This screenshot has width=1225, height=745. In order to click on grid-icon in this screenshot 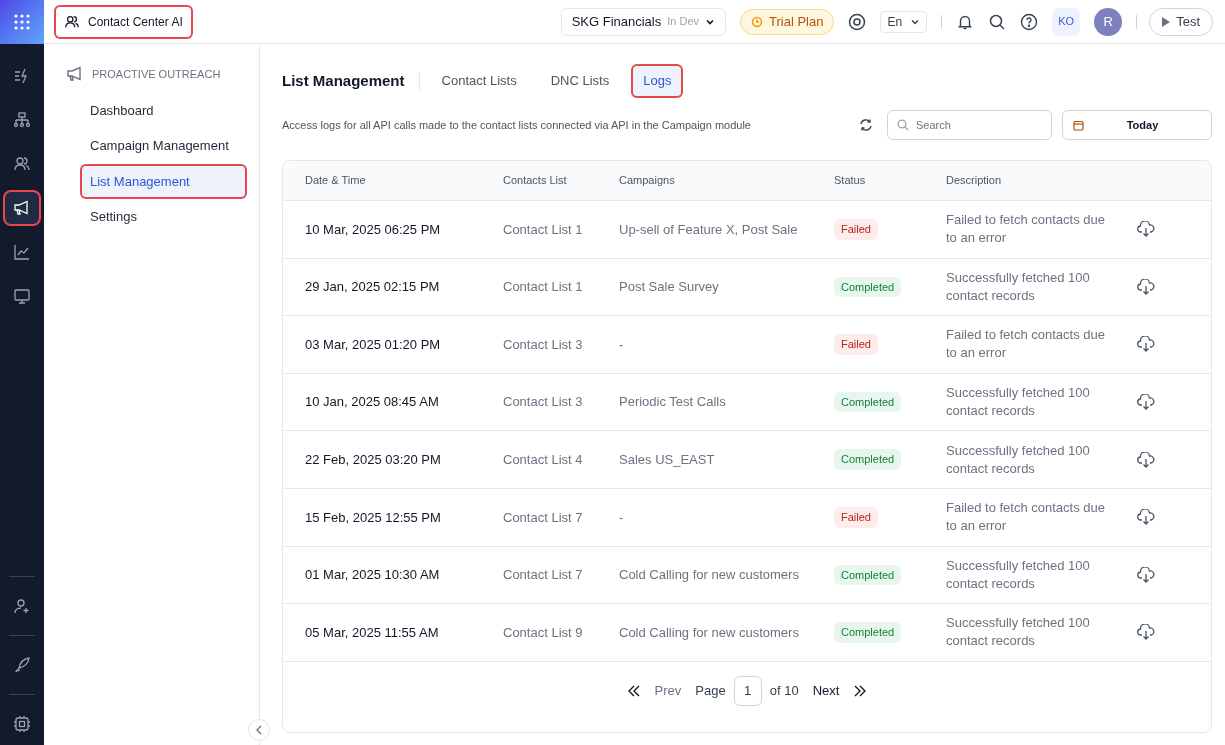, I will do `click(22, 22)`.